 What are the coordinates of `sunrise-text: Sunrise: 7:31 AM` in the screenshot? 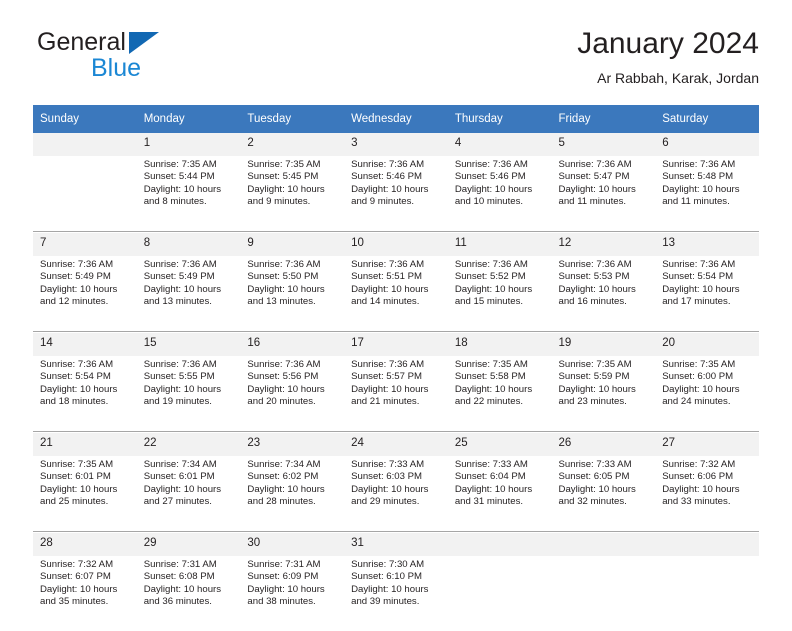 It's located at (180, 564).